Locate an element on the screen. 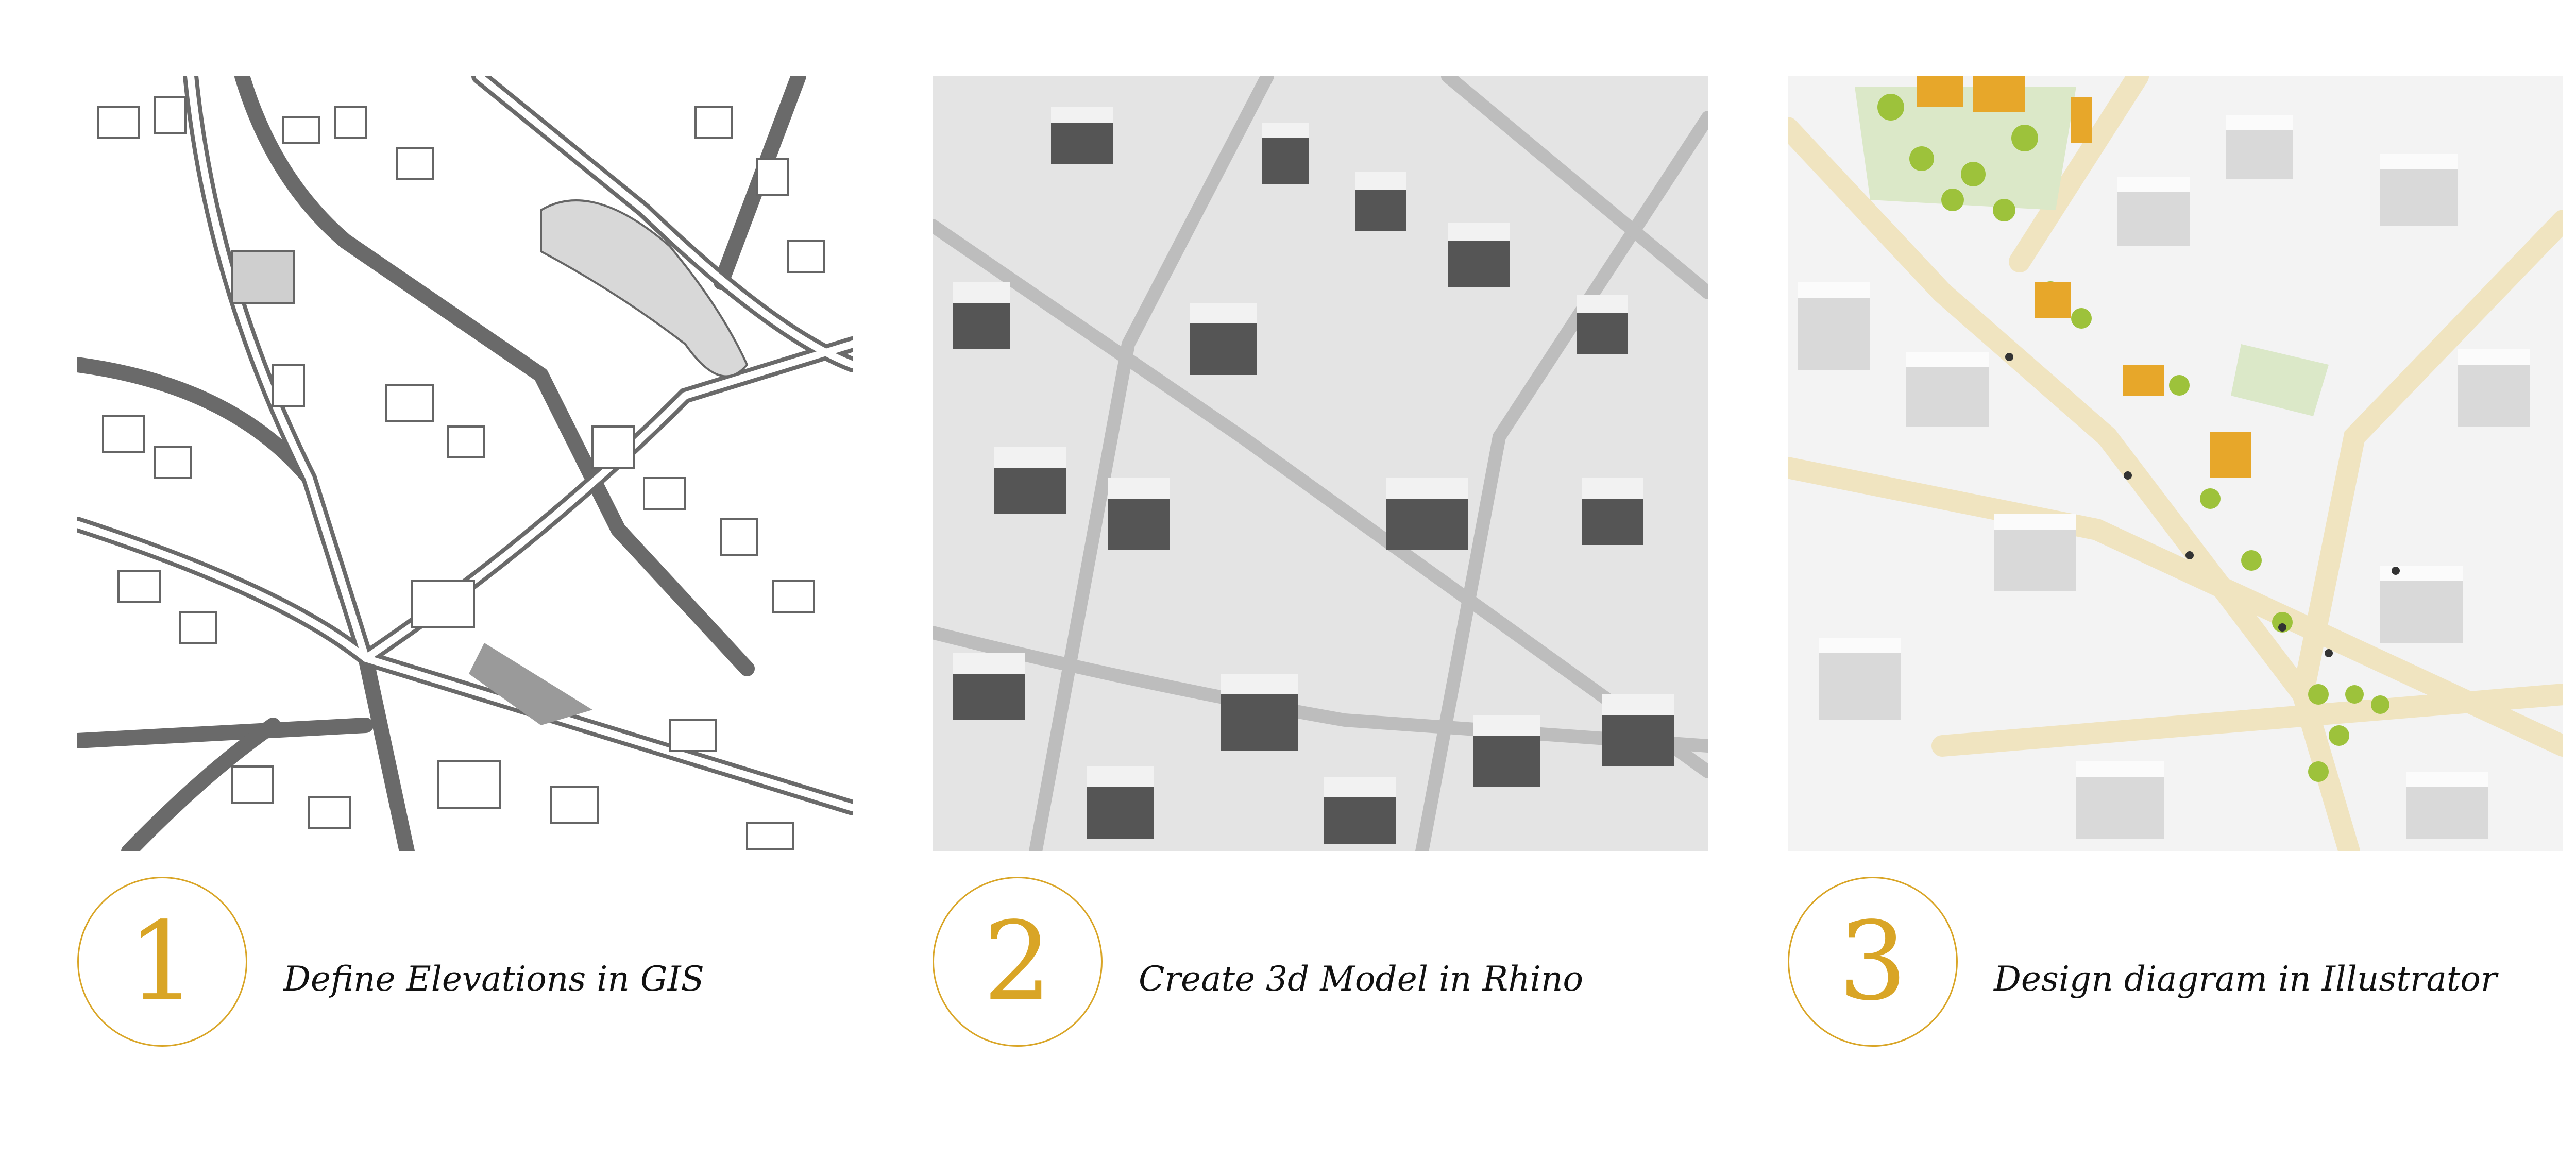 The image size is (2576, 1159). step-number: 1 is located at coordinates (162, 961).